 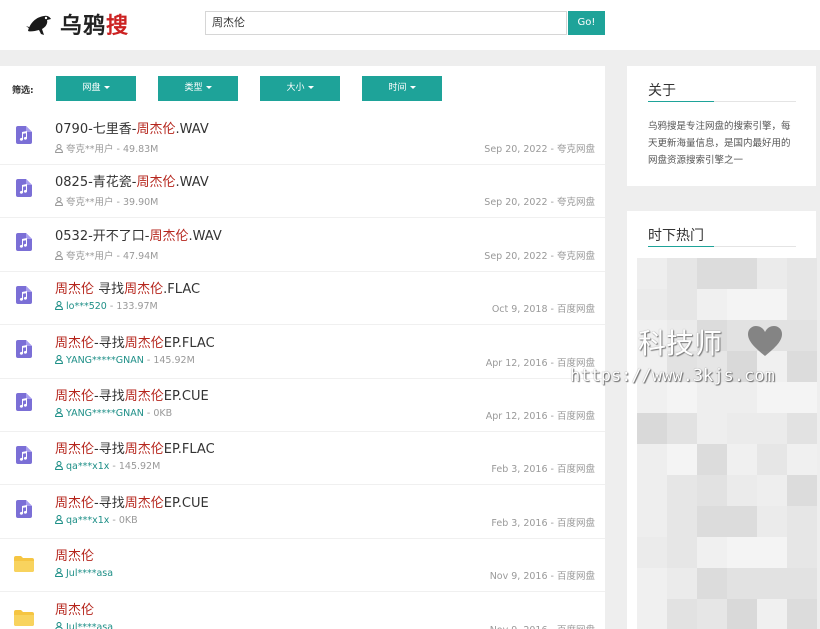 I want to click on result-meta: YANG*****GNAN - 0KB, so click(x=113, y=413).